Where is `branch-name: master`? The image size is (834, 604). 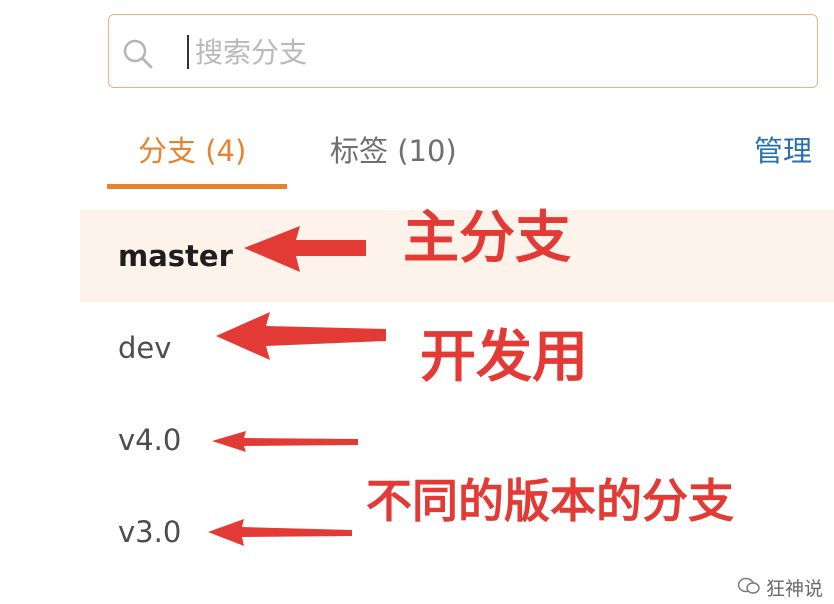 branch-name: master is located at coordinates (175, 256).